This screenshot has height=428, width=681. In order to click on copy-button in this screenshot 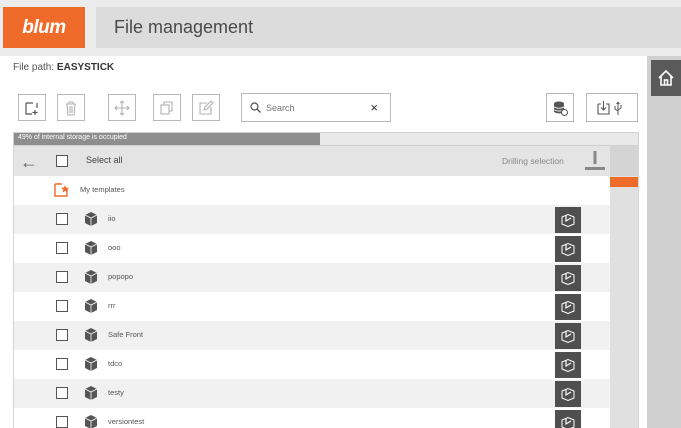, I will do `click(167, 107)`.